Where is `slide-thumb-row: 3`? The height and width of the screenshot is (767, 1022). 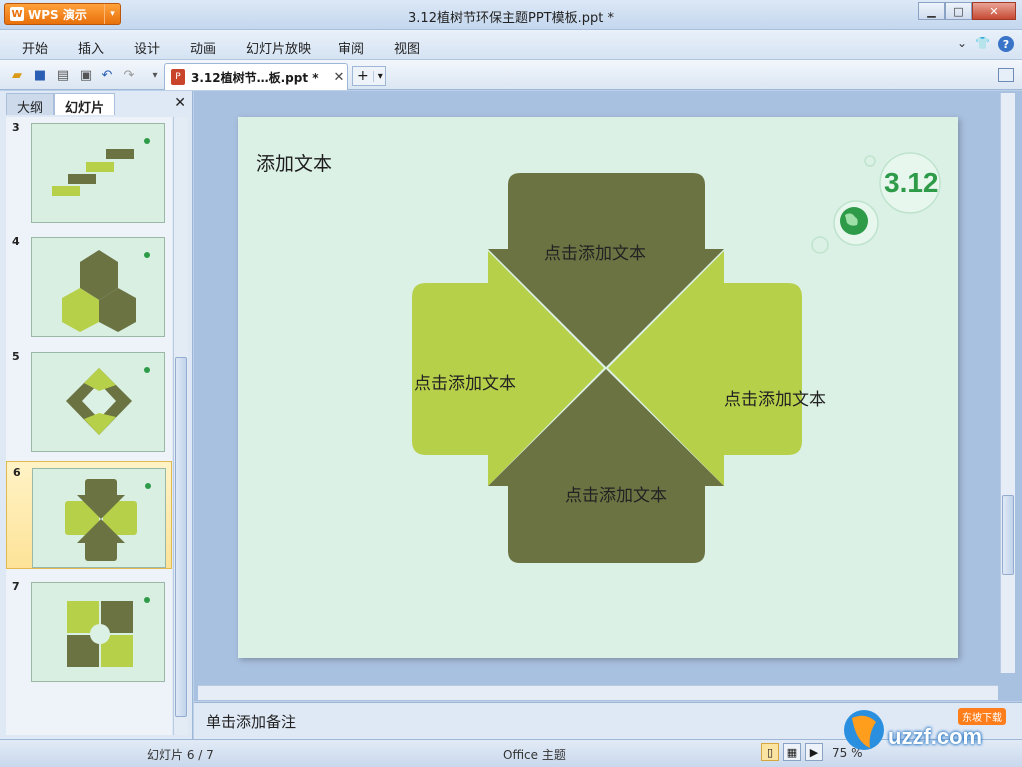 slide-thumb-row: 3 is located at coordinates (89, 171).